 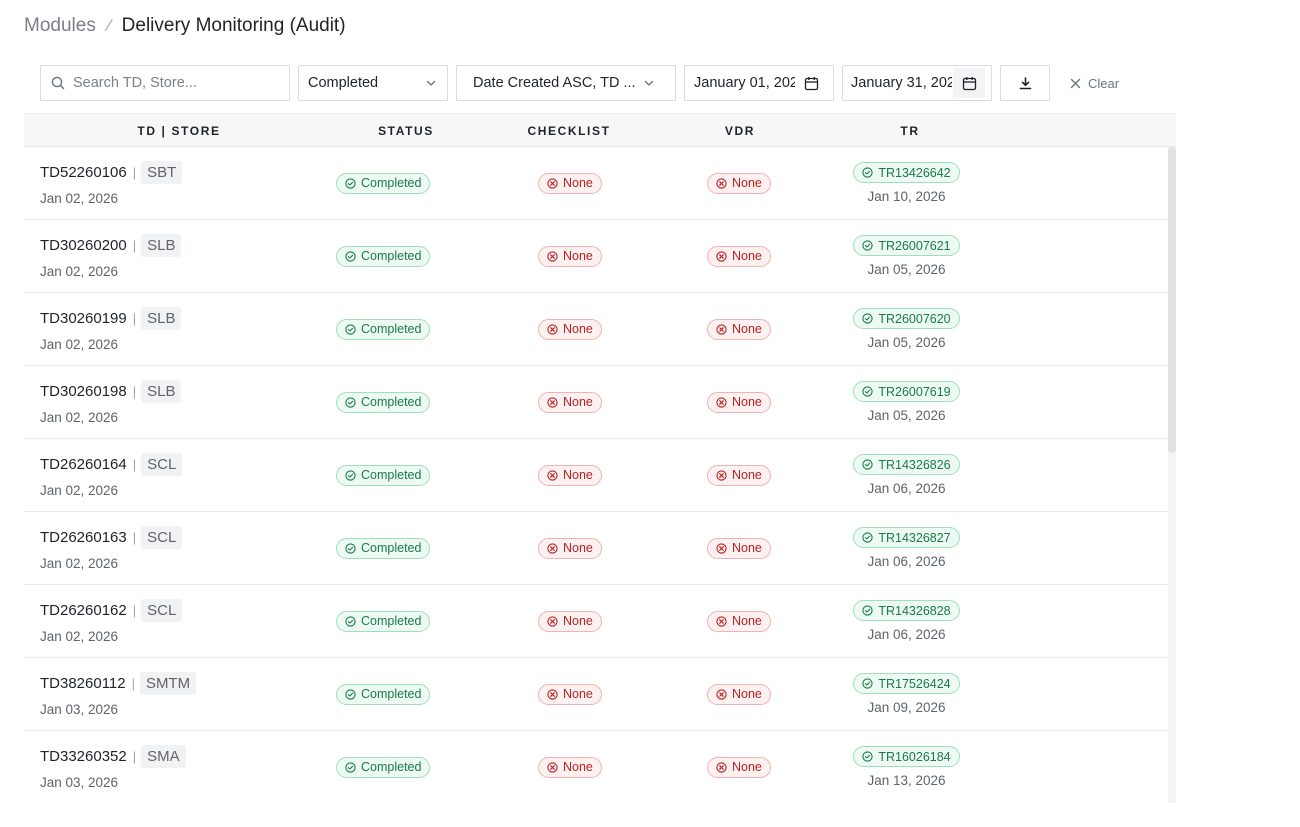 What do you see at coordinates (906, 318) in the screenshot?
I see `tr-badge: TR26007620` at bounding box center [906, 318].